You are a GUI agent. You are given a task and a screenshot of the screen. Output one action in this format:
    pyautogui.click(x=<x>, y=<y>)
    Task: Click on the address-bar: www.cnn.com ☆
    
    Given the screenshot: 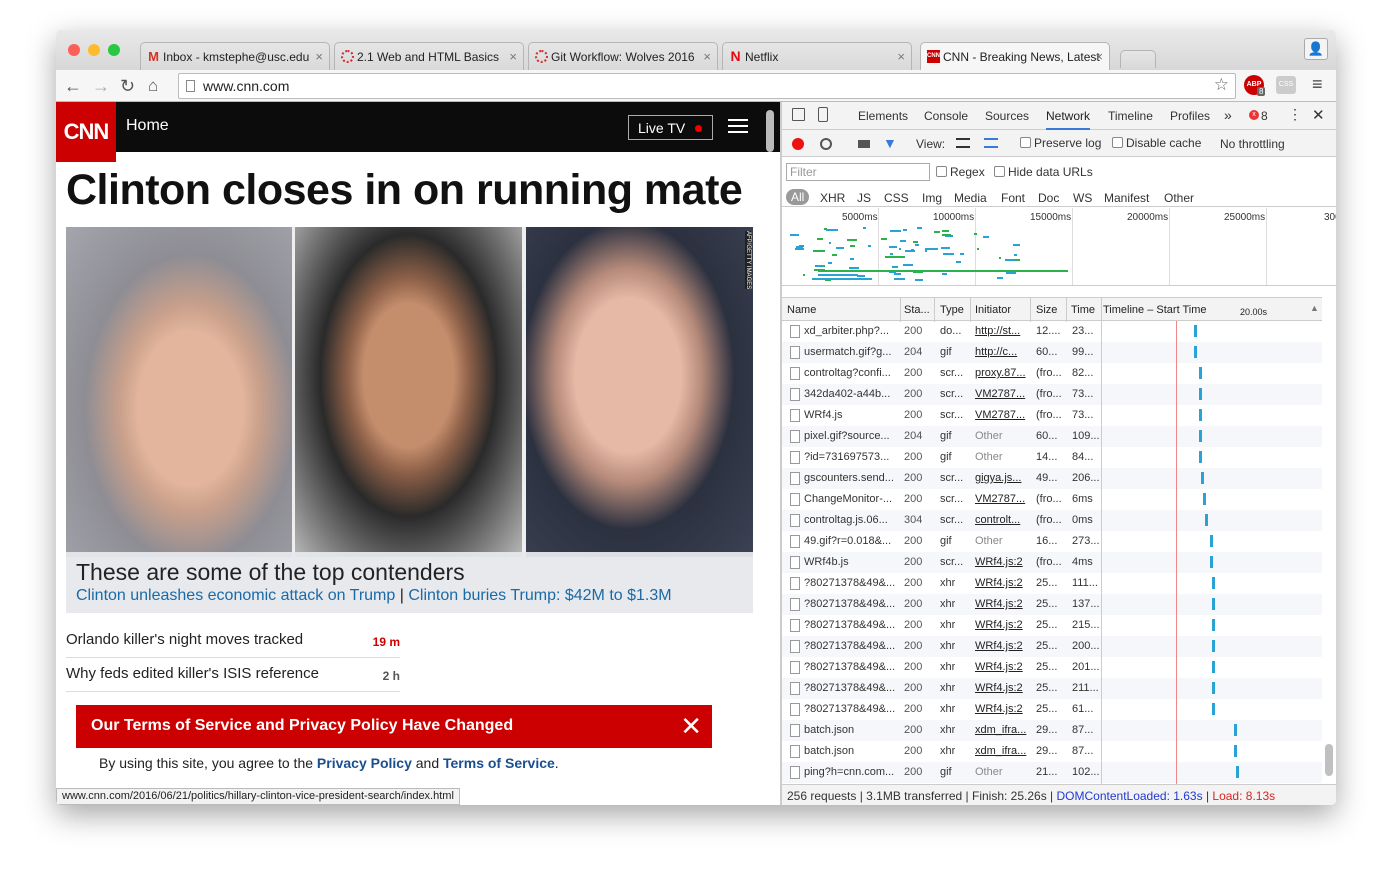 What is the action you would take?
    pyautogui.click(x=707, y=86)
    